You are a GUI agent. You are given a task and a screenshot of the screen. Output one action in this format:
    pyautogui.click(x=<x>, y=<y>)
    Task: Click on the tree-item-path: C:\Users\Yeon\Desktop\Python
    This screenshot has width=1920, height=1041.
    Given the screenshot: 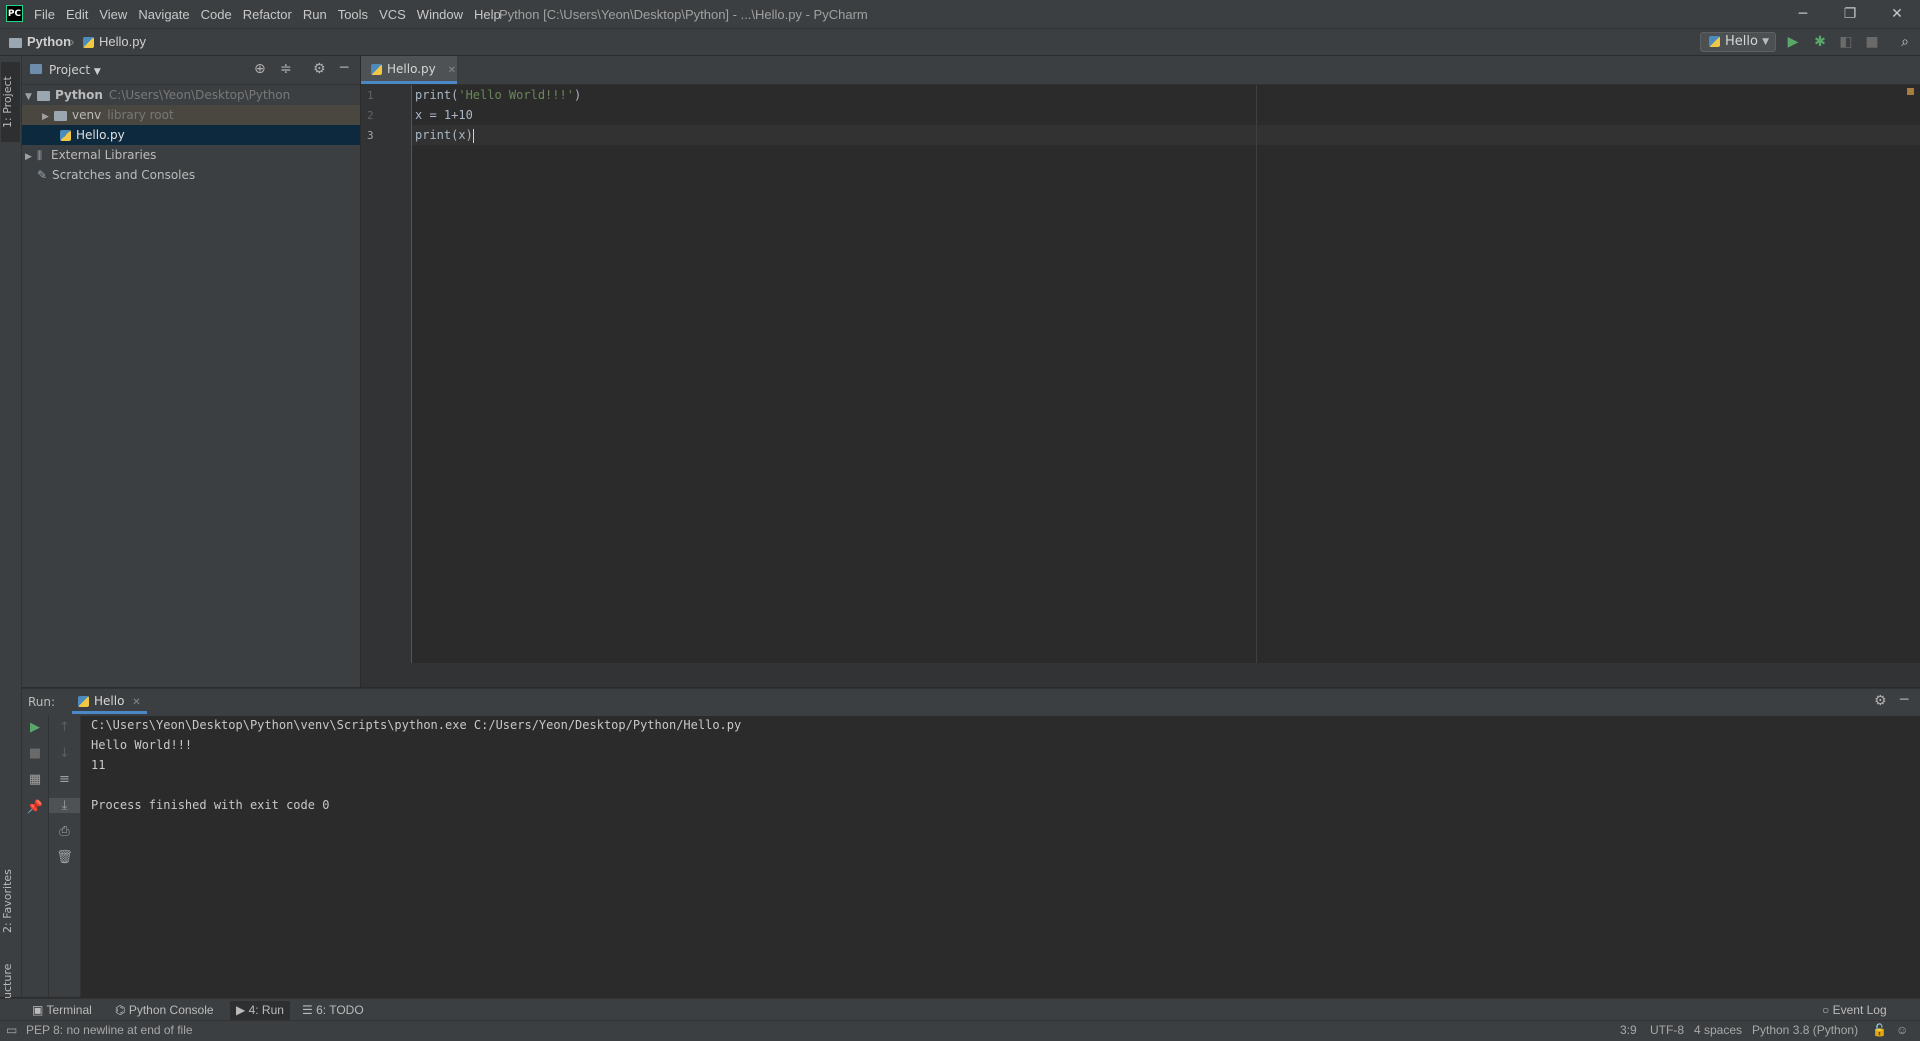 What is the action you would take?
    pyautogui.click(x=199, y=95)
    